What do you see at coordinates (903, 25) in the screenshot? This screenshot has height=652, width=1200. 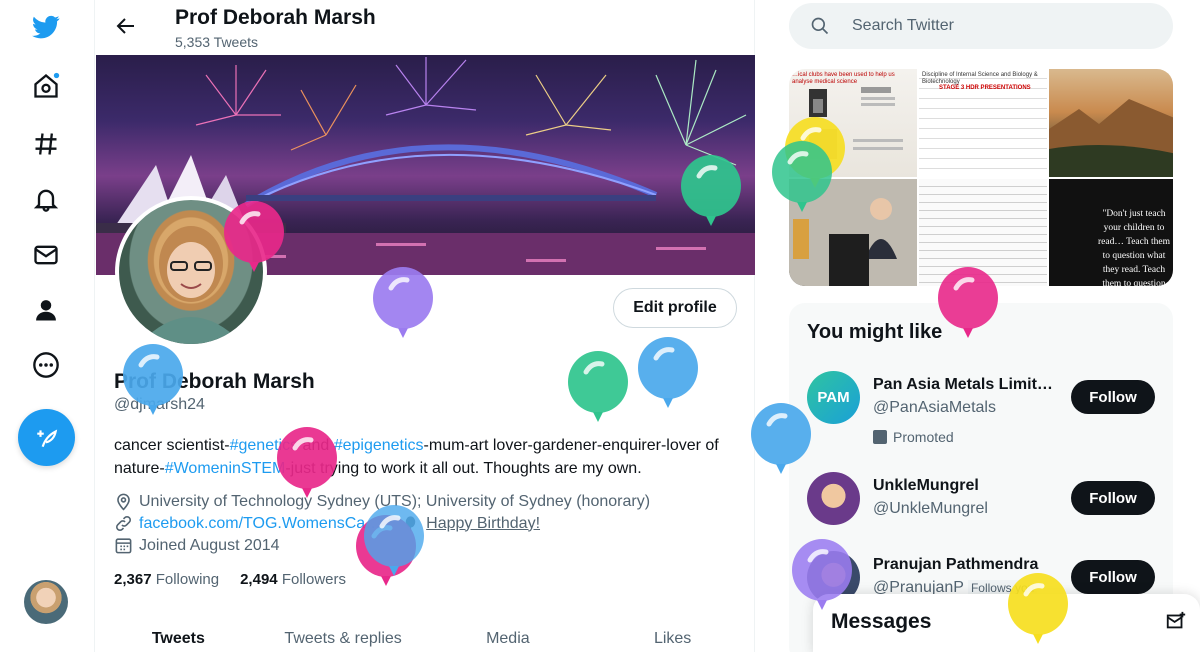 I see `search-placeholder: Search Twitter` at bounding box center [903, 25].